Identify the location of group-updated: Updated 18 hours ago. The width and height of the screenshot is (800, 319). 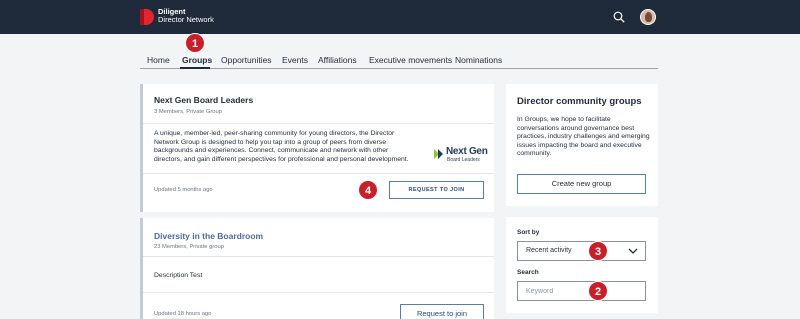
(183, 314).